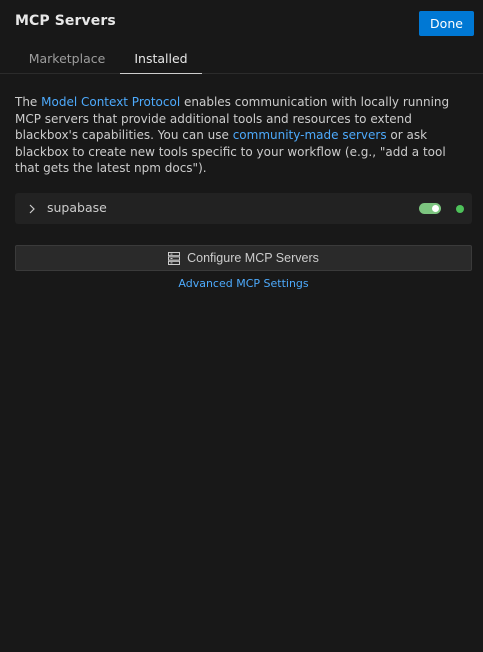  Describe the element at coordinates (174, 258) in the screenshot. I see `server-stack-icon` at that location.